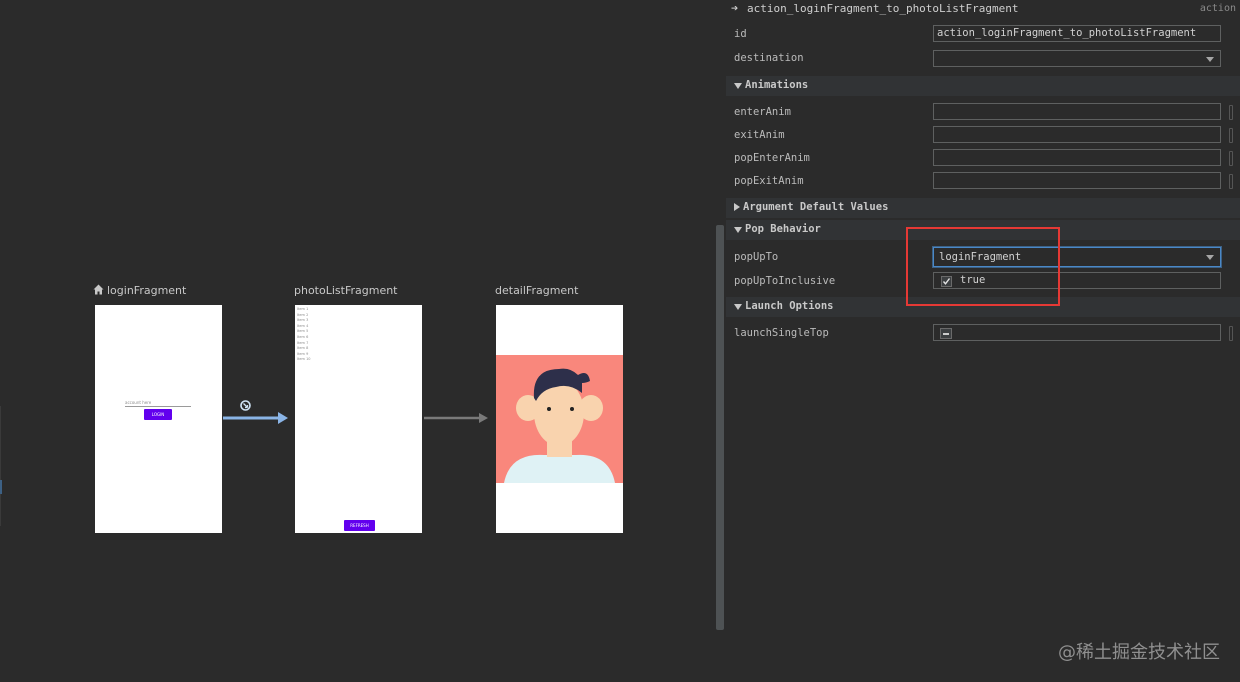  Describe the element at coordinates (740, 34) in the screenshot. I see `id-label: id` at that location.